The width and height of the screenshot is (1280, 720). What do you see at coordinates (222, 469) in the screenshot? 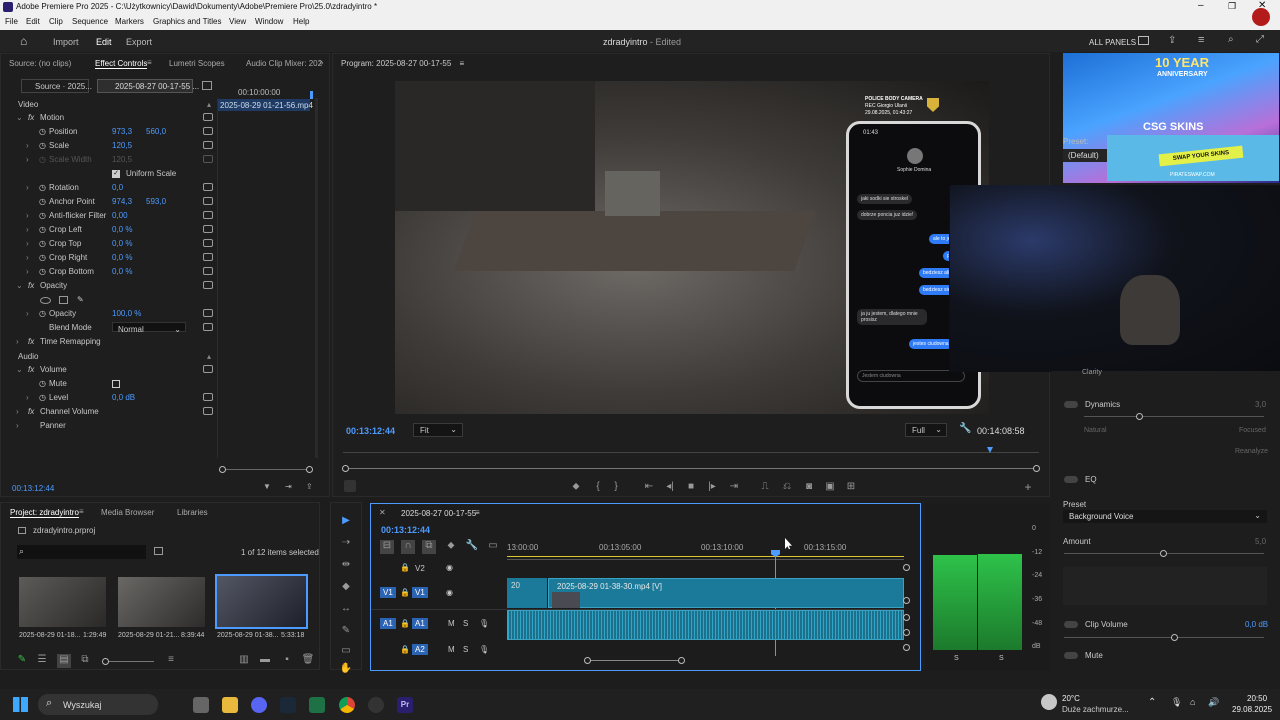
I see `zoom-handle-left` at bounding box center [222, 469].